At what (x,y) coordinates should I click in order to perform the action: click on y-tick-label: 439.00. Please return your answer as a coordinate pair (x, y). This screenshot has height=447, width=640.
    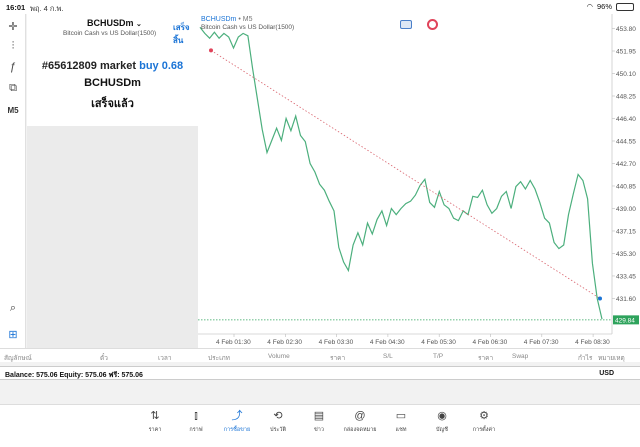
    Looking at the image, I should click on (626, 209).